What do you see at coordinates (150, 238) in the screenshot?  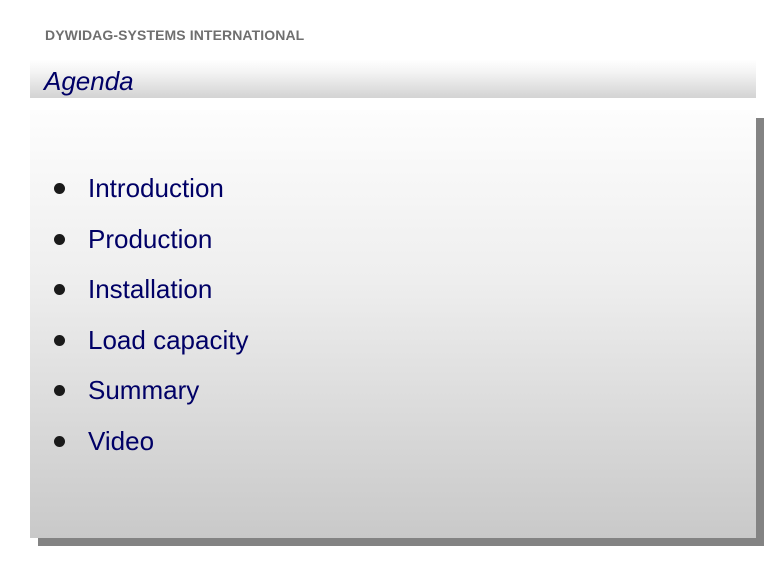 I see `agenda-item-label: Production` at bounding box center [150, 238].